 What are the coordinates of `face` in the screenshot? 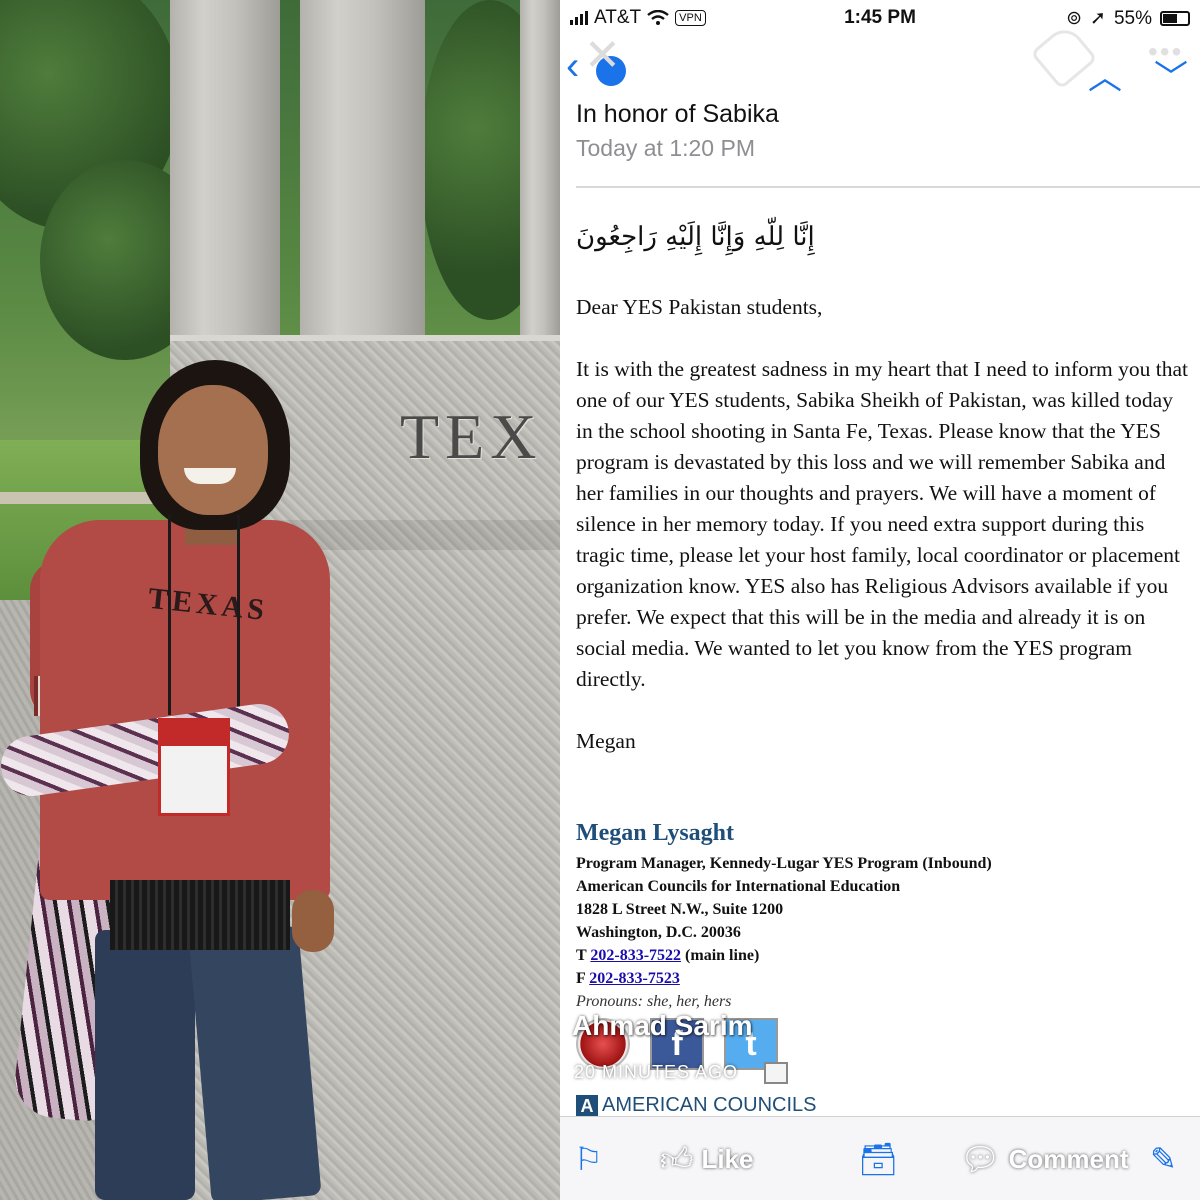 It's located at (213, 450).